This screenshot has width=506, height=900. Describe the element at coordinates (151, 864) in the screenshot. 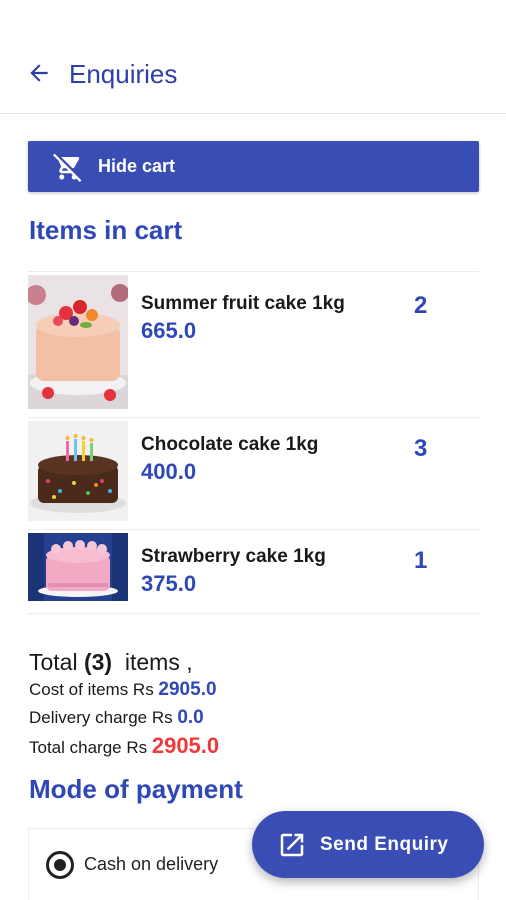

I see `payment-option-label: Cash on delivery` at that location.